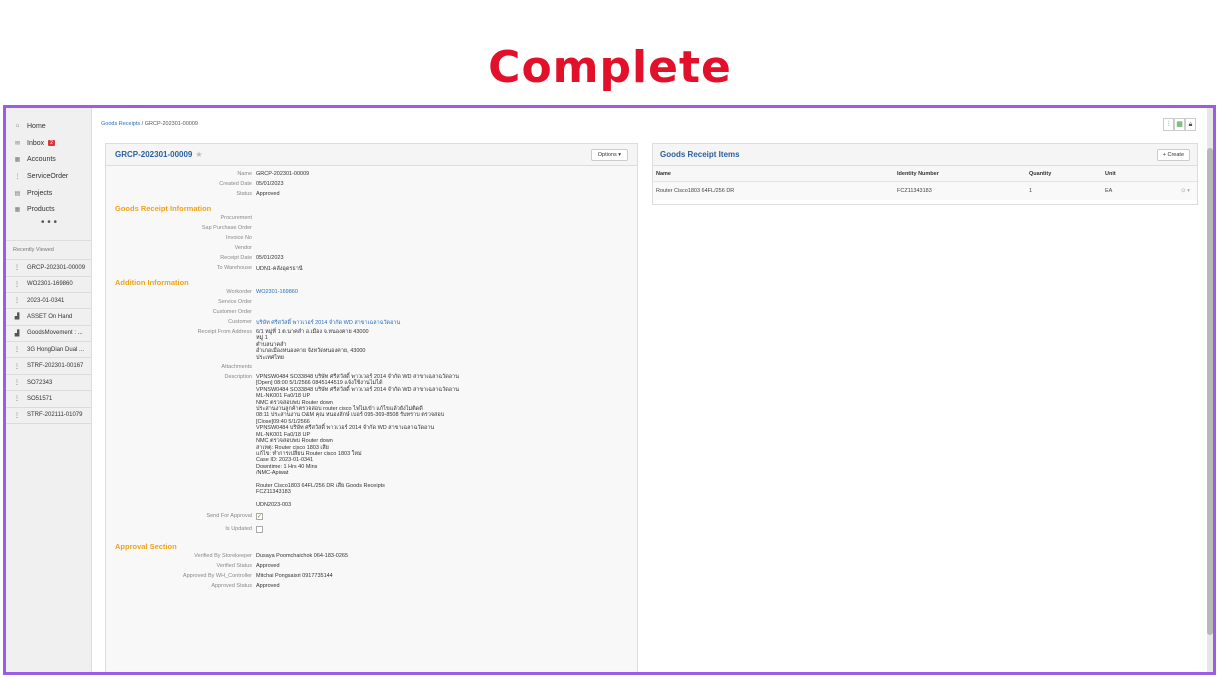 The width and height of the screenshot is (1220, 677). What do you see at coordinates (371, 220) in the screenshot?
I see `field-procurement-row: Procurement` at bounding box center [371, 220].